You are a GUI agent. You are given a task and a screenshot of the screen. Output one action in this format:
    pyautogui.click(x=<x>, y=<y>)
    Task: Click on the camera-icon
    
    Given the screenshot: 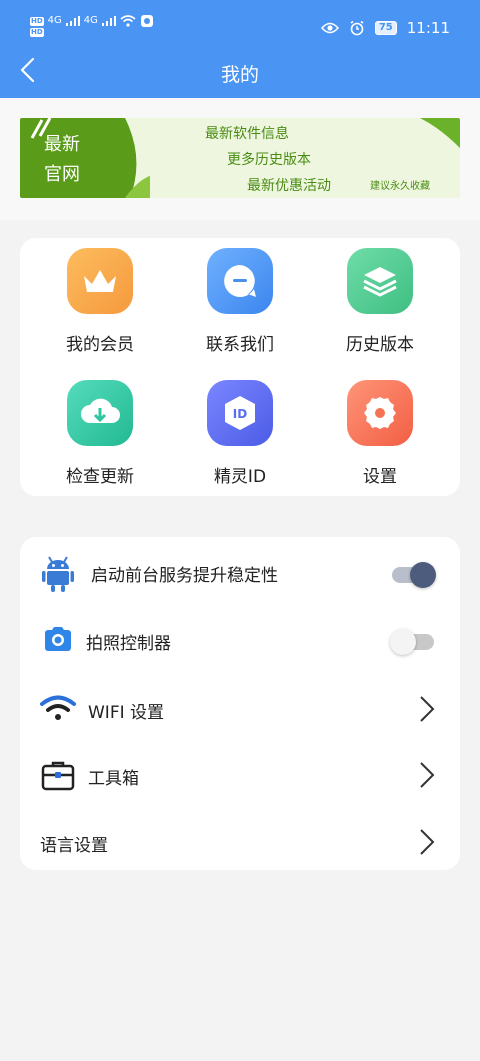 What is the action you would take?
    pyautogui.click(x=58, y=639)
    